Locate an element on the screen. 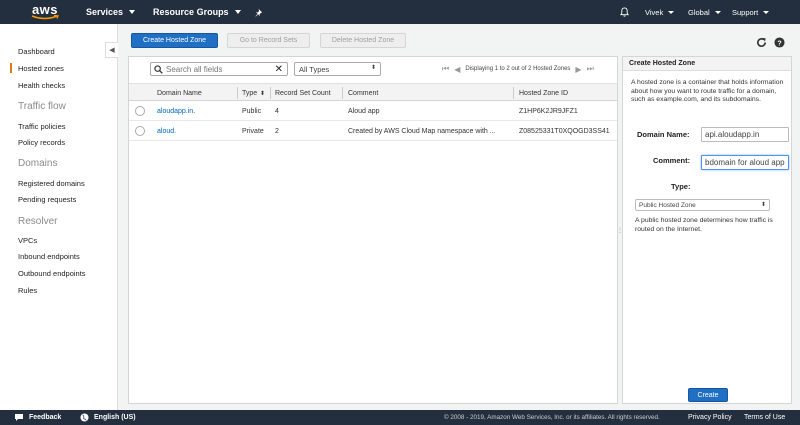  sidebar-item-traffic-policies: Traffic policies is located at coordinates (42, 126).